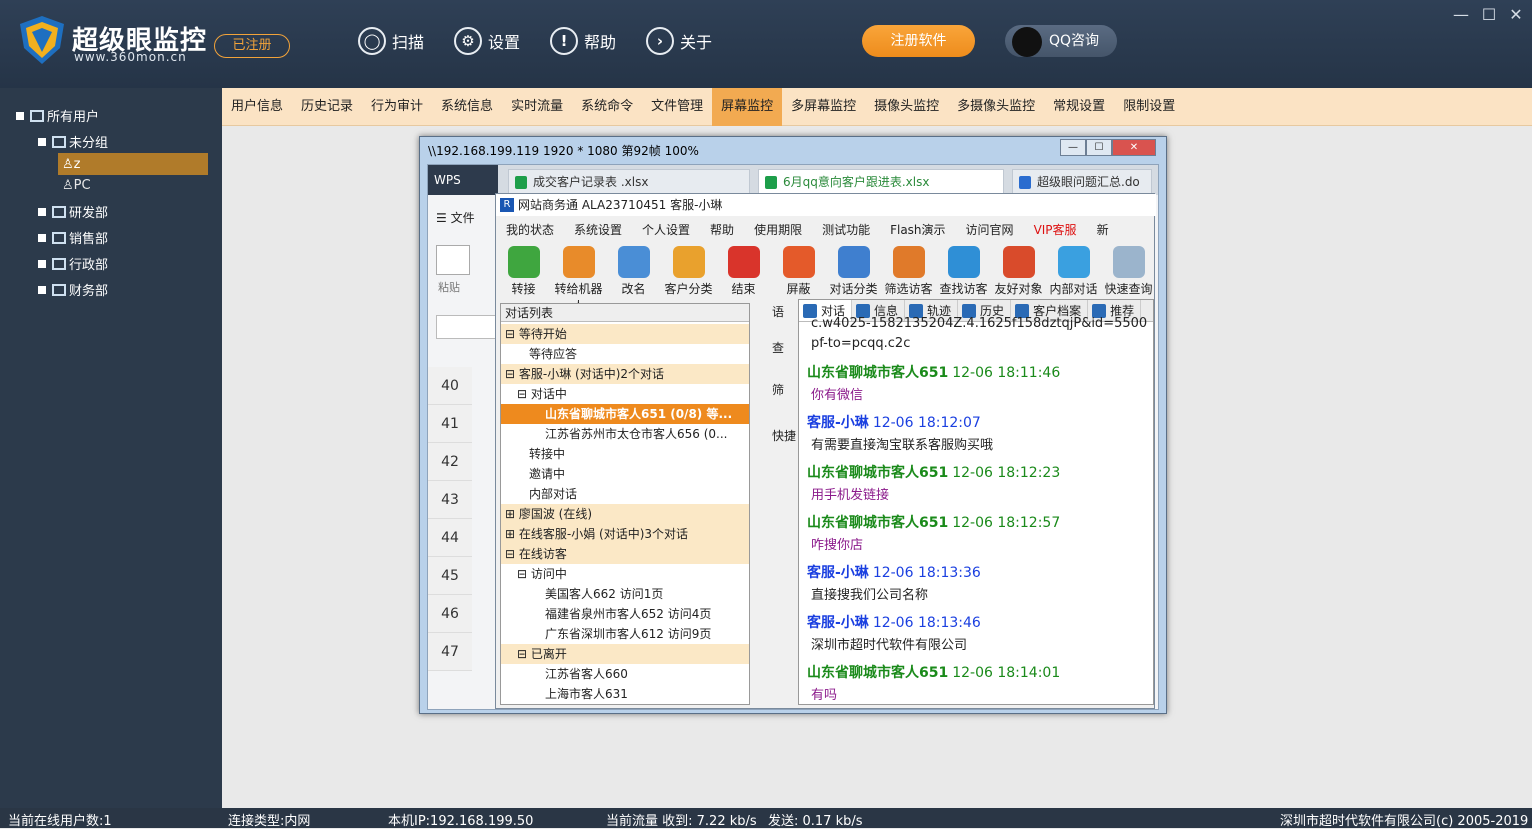 Image resolution: width=1532 pixels, height=829 pixels. I want to click on tab-12: 限制设置, so click(1149, 107).